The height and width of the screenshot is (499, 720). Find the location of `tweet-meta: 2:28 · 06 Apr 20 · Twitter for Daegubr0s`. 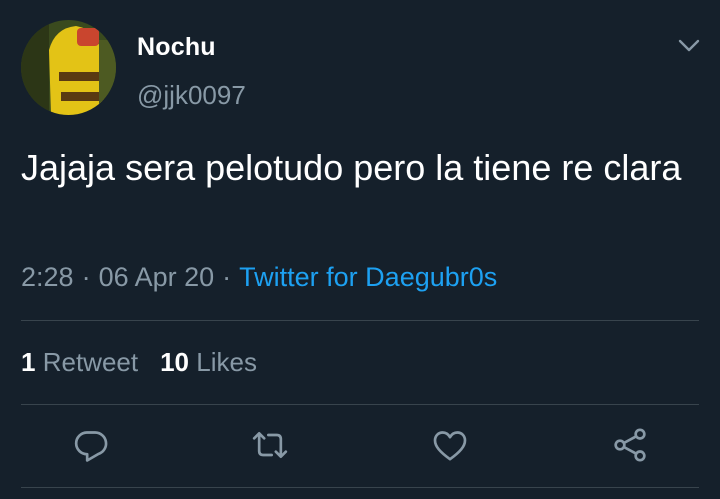

tweet-meta: 2:28 · 06 Apr 20 · Twitter for Daegubr0s is located at coordinates (259, 277).